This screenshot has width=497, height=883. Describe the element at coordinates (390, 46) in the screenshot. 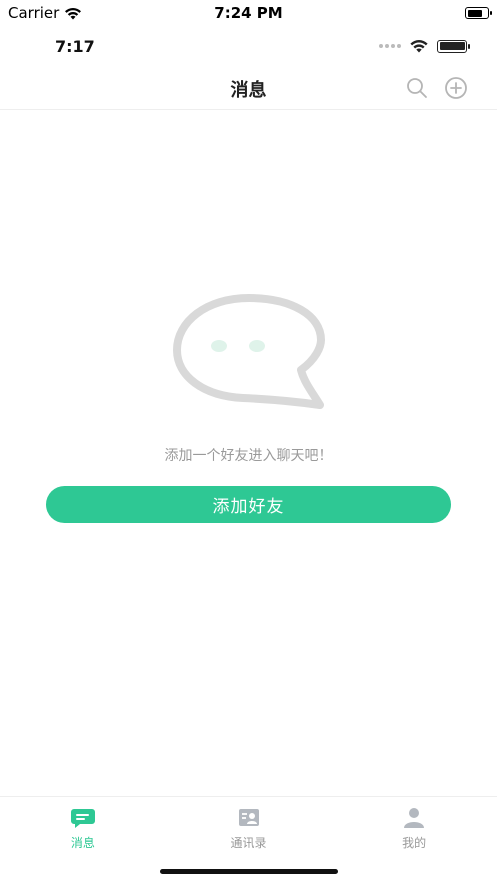

I see `signal-icon` at that location.